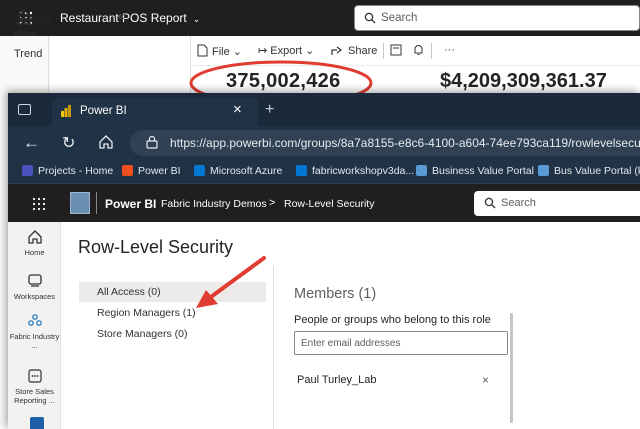  What do you see at coordinates (106, 142) in the screenshot?
I see `browser-home-icon` at bounding box center [106, 142].